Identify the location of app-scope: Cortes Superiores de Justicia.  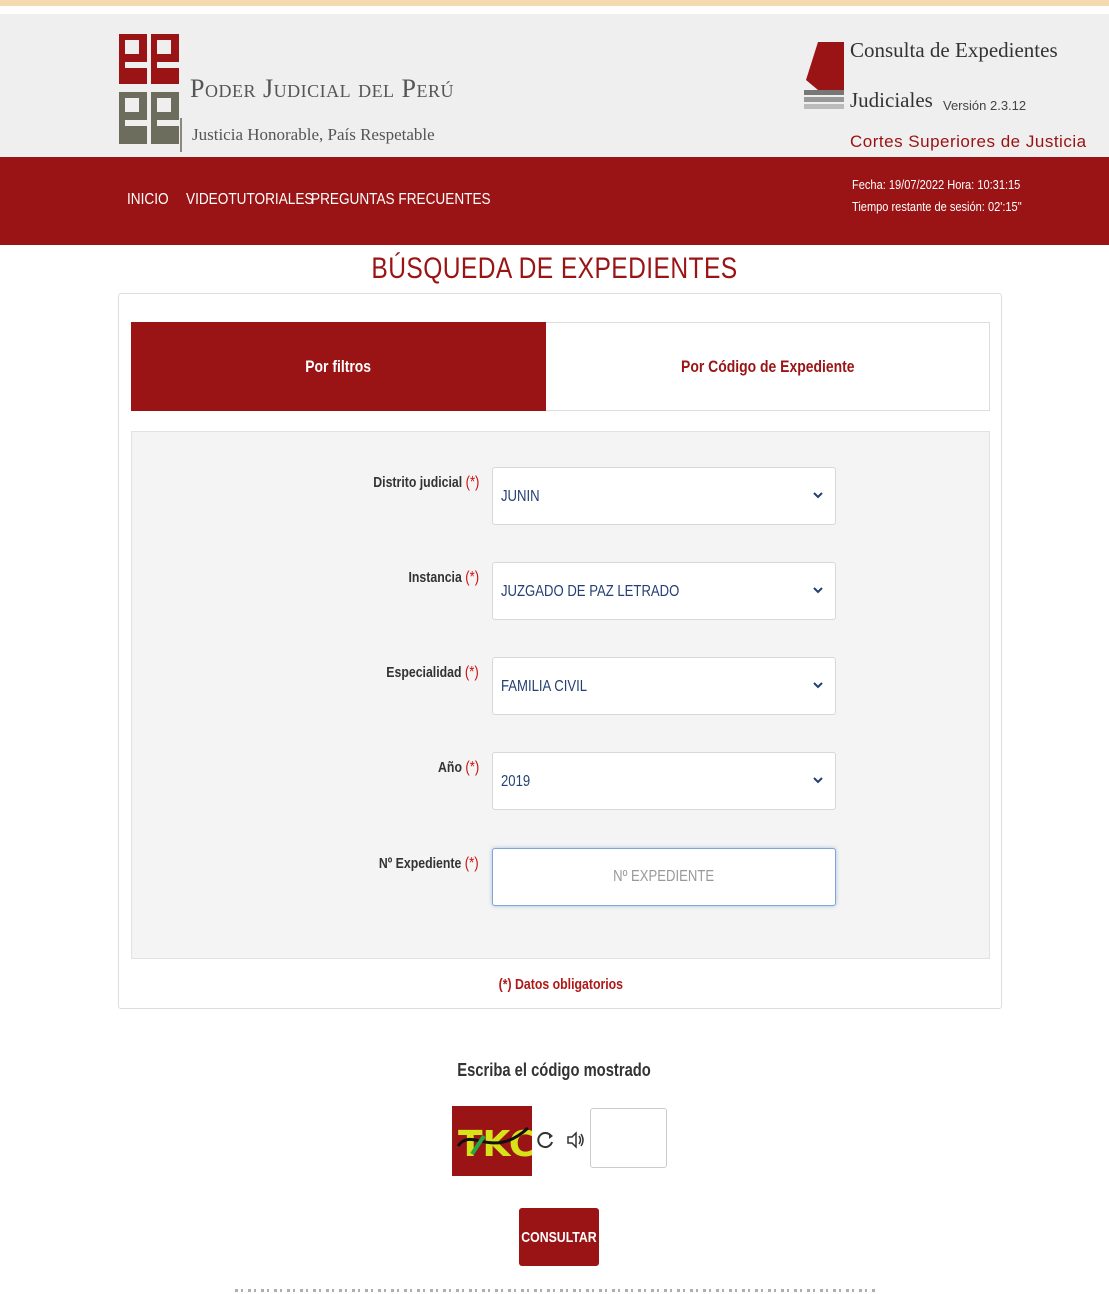
(968, 141).